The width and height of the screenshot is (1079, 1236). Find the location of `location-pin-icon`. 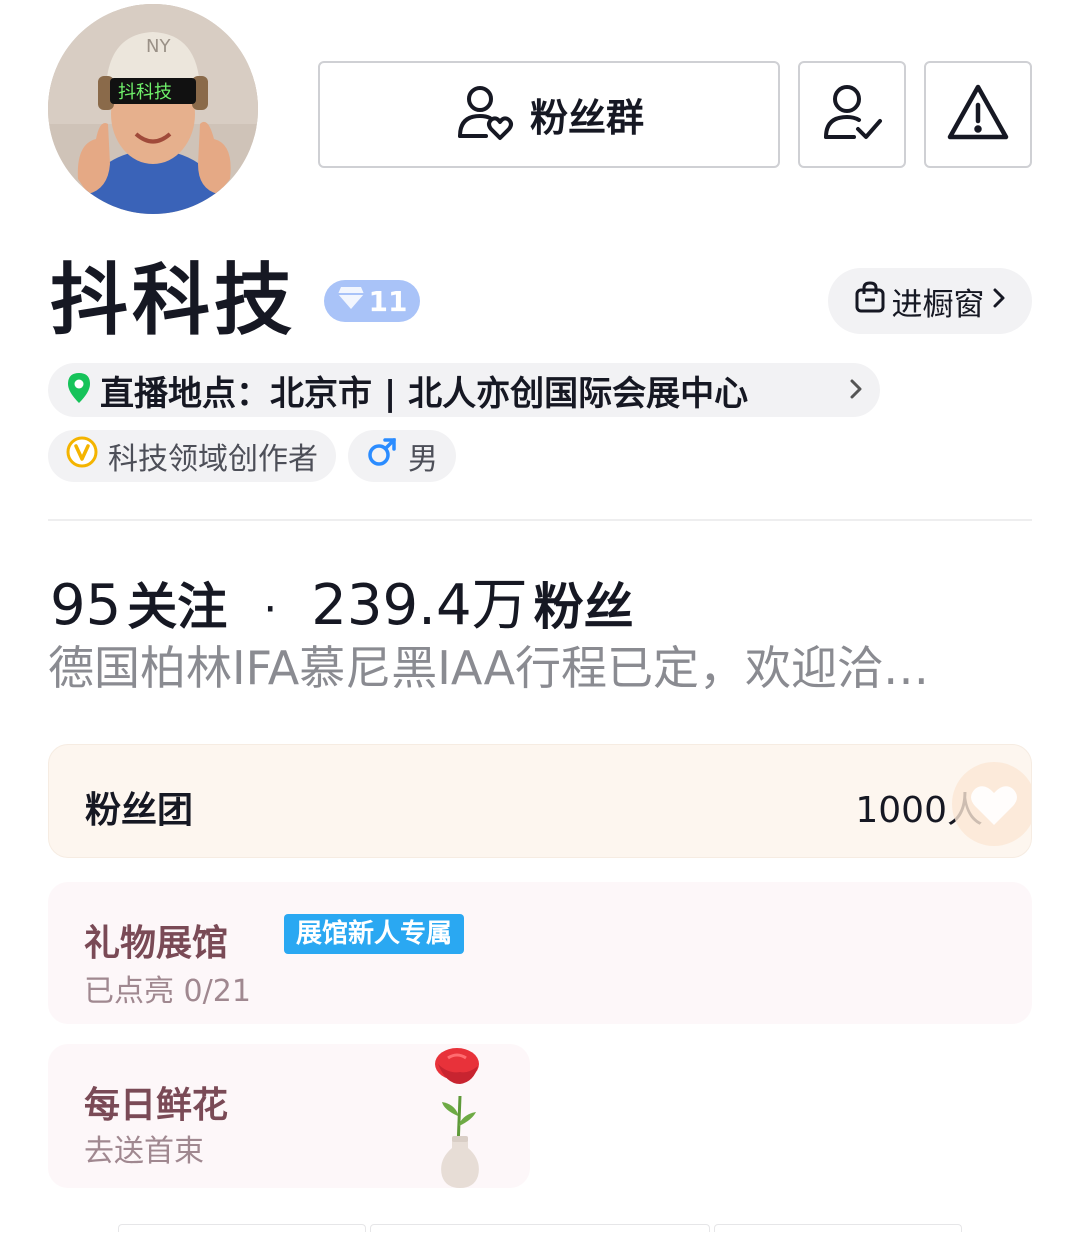

location-pin-icon is located at coordinates (79, 390).